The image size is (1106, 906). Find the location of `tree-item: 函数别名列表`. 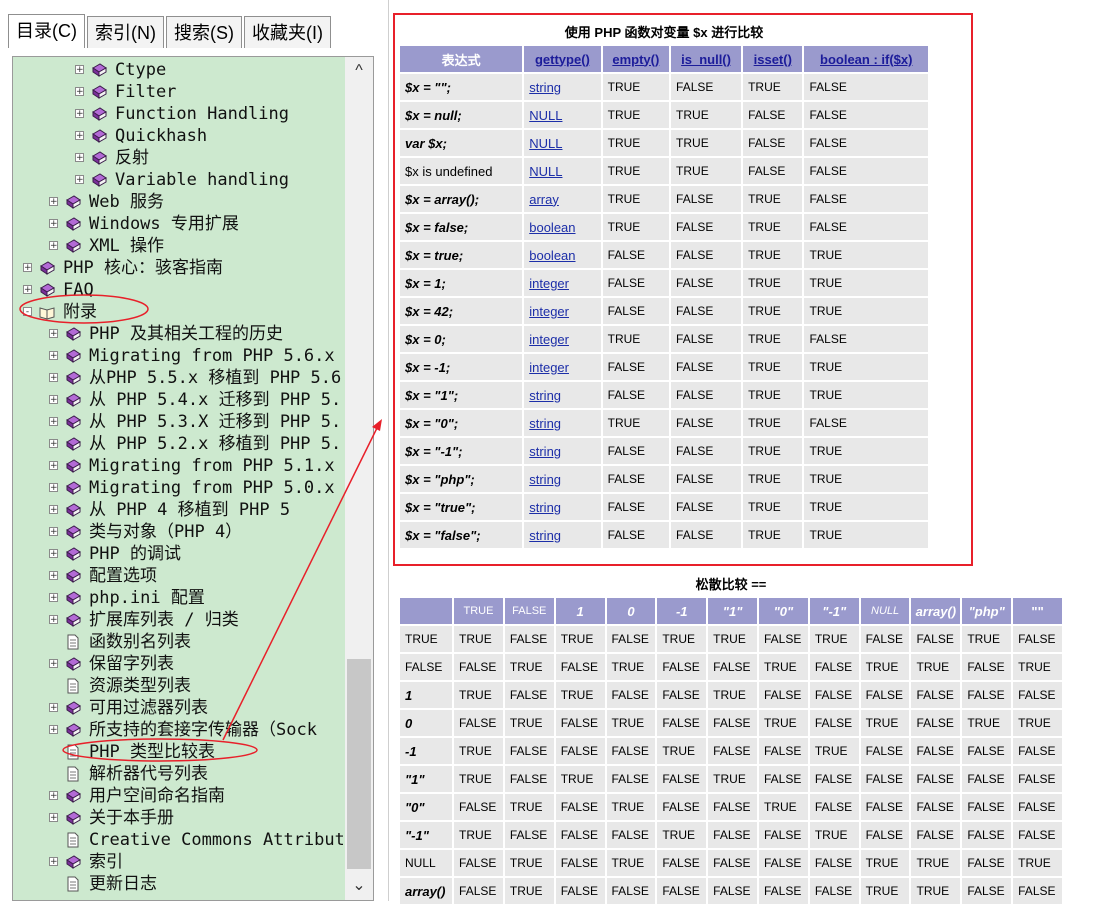

tree-item: 函数别名列表 is located at coordinates (178, 642).